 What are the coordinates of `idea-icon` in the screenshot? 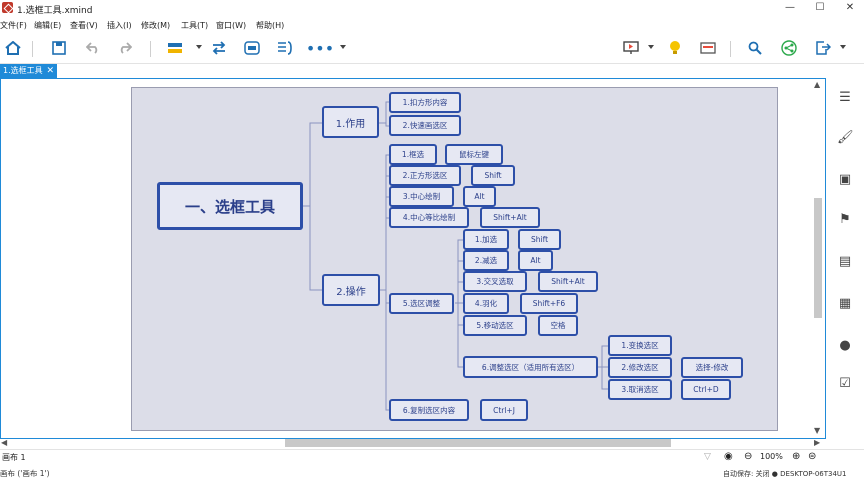 It's located at (675, 48).